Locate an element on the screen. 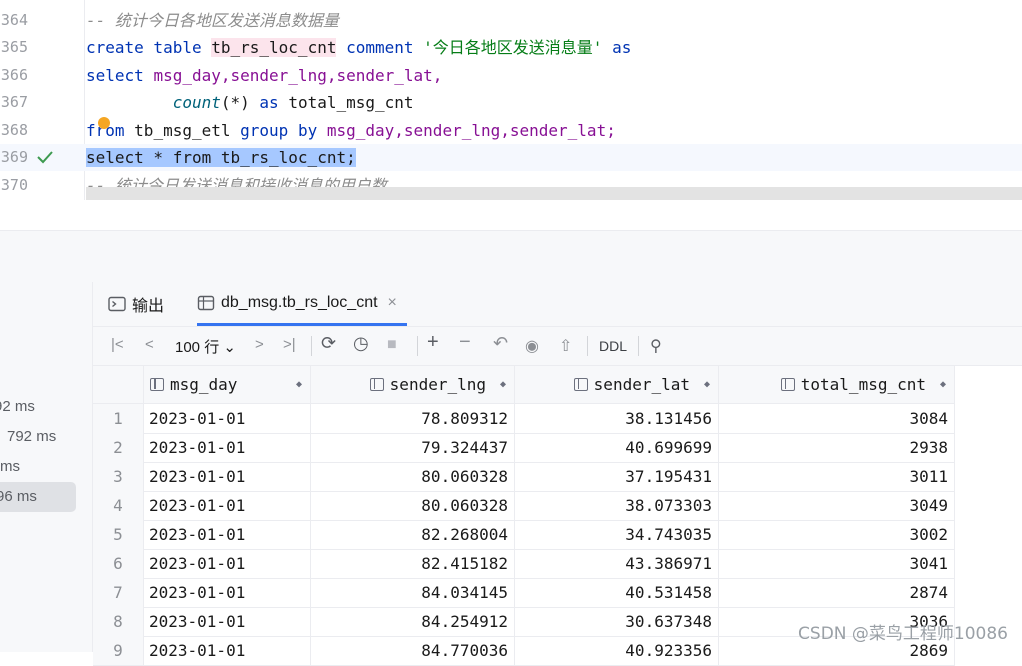 The height and width of the screenshot is (666, 1022). table-row: 5 2023-01-01 82.268004 34.743035 3002 is located at coordinates (524, 535).